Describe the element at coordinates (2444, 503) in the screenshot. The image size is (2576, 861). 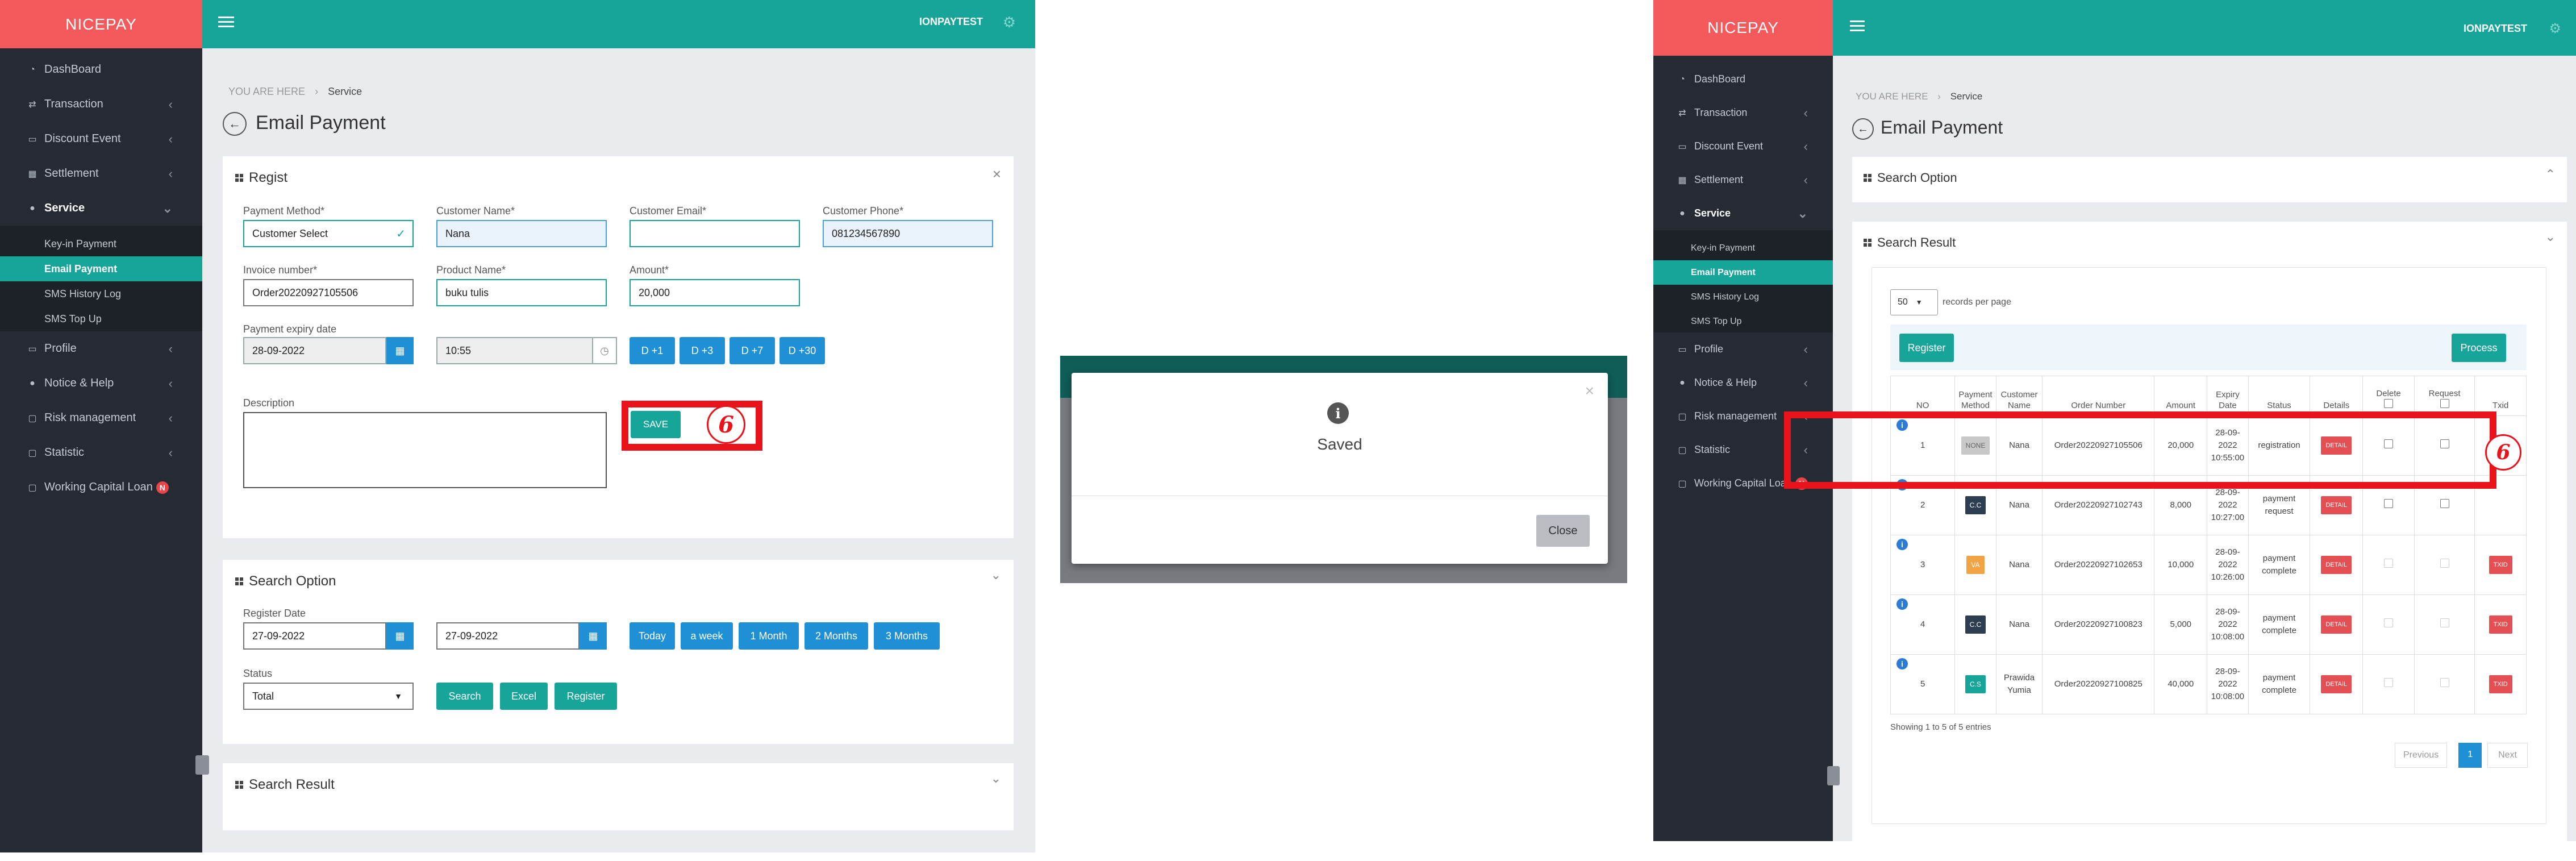
I see `request-checkbox` at that location.